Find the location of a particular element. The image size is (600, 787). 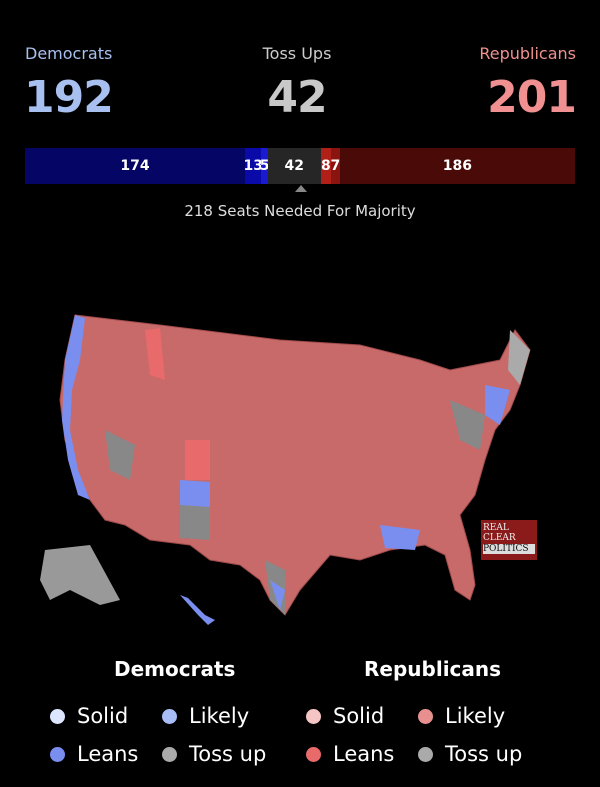

seat-bar-segment-rep-solid: 186 is located at coordinates (457, 166).